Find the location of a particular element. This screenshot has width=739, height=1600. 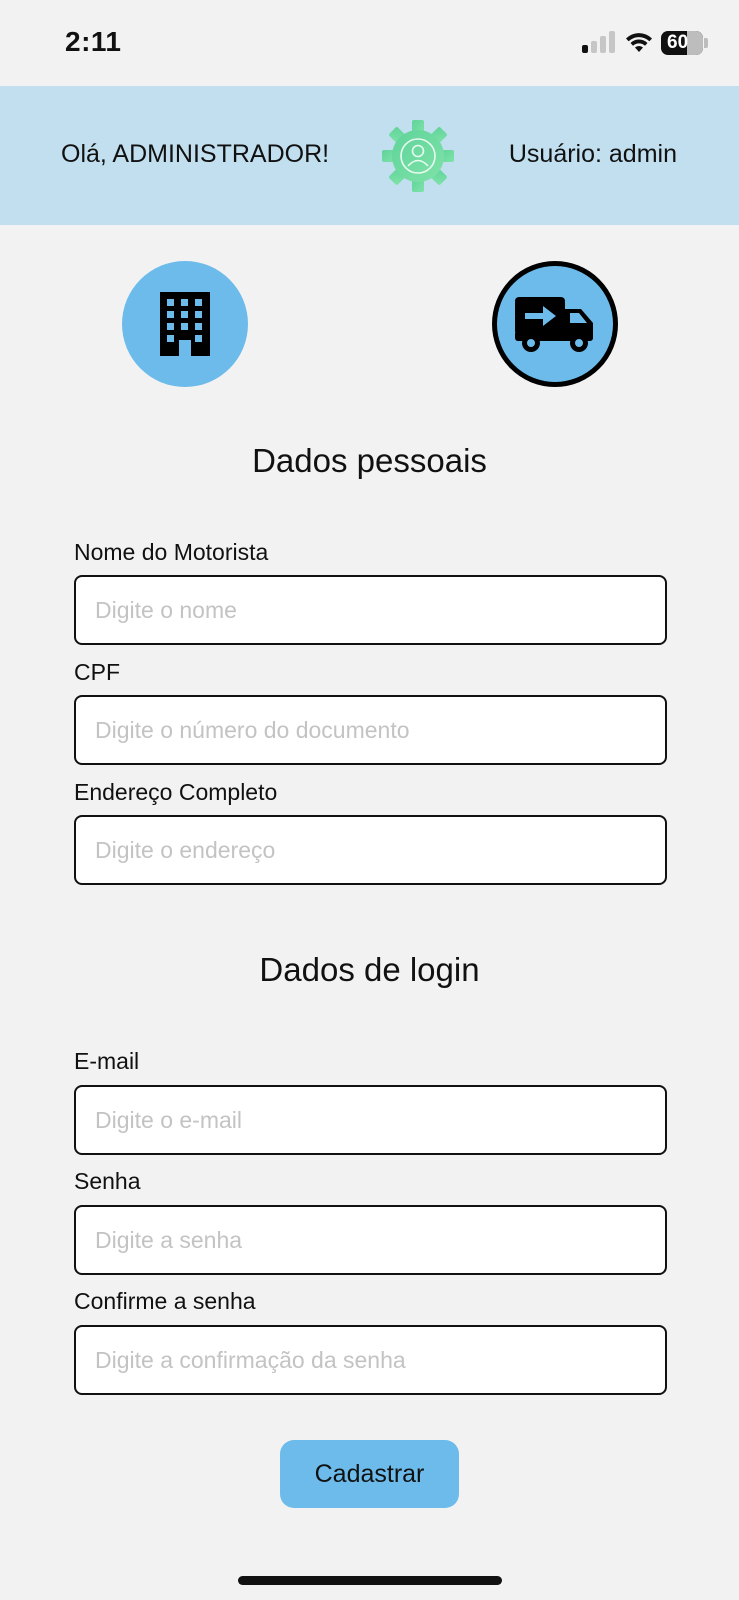

building-icon is located at coordinates (185, 324).